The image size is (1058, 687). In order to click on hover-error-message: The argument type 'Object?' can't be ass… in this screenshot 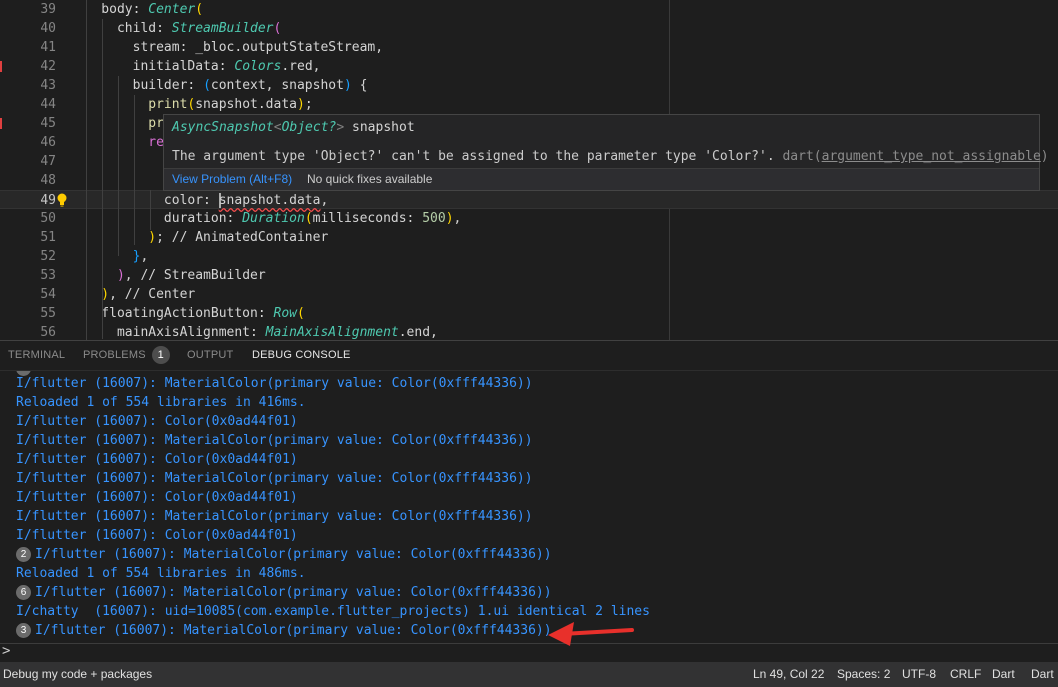, I will do `click(610, 157)`.